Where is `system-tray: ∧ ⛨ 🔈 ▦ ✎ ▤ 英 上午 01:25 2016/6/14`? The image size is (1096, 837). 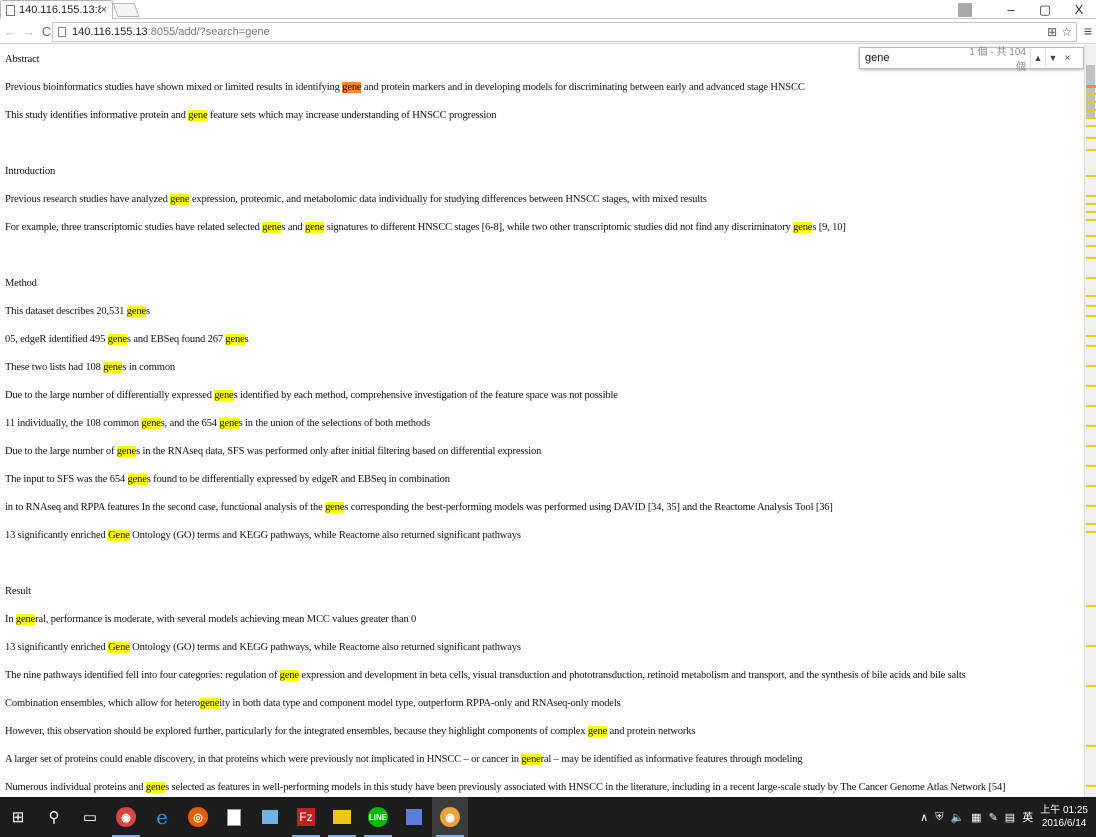 system-tray: ∧ ⛨ 🔈 ▦ ✎ ▤ 英 上午 01:25 2016/6/14 is located at coordinates (1008, 817).